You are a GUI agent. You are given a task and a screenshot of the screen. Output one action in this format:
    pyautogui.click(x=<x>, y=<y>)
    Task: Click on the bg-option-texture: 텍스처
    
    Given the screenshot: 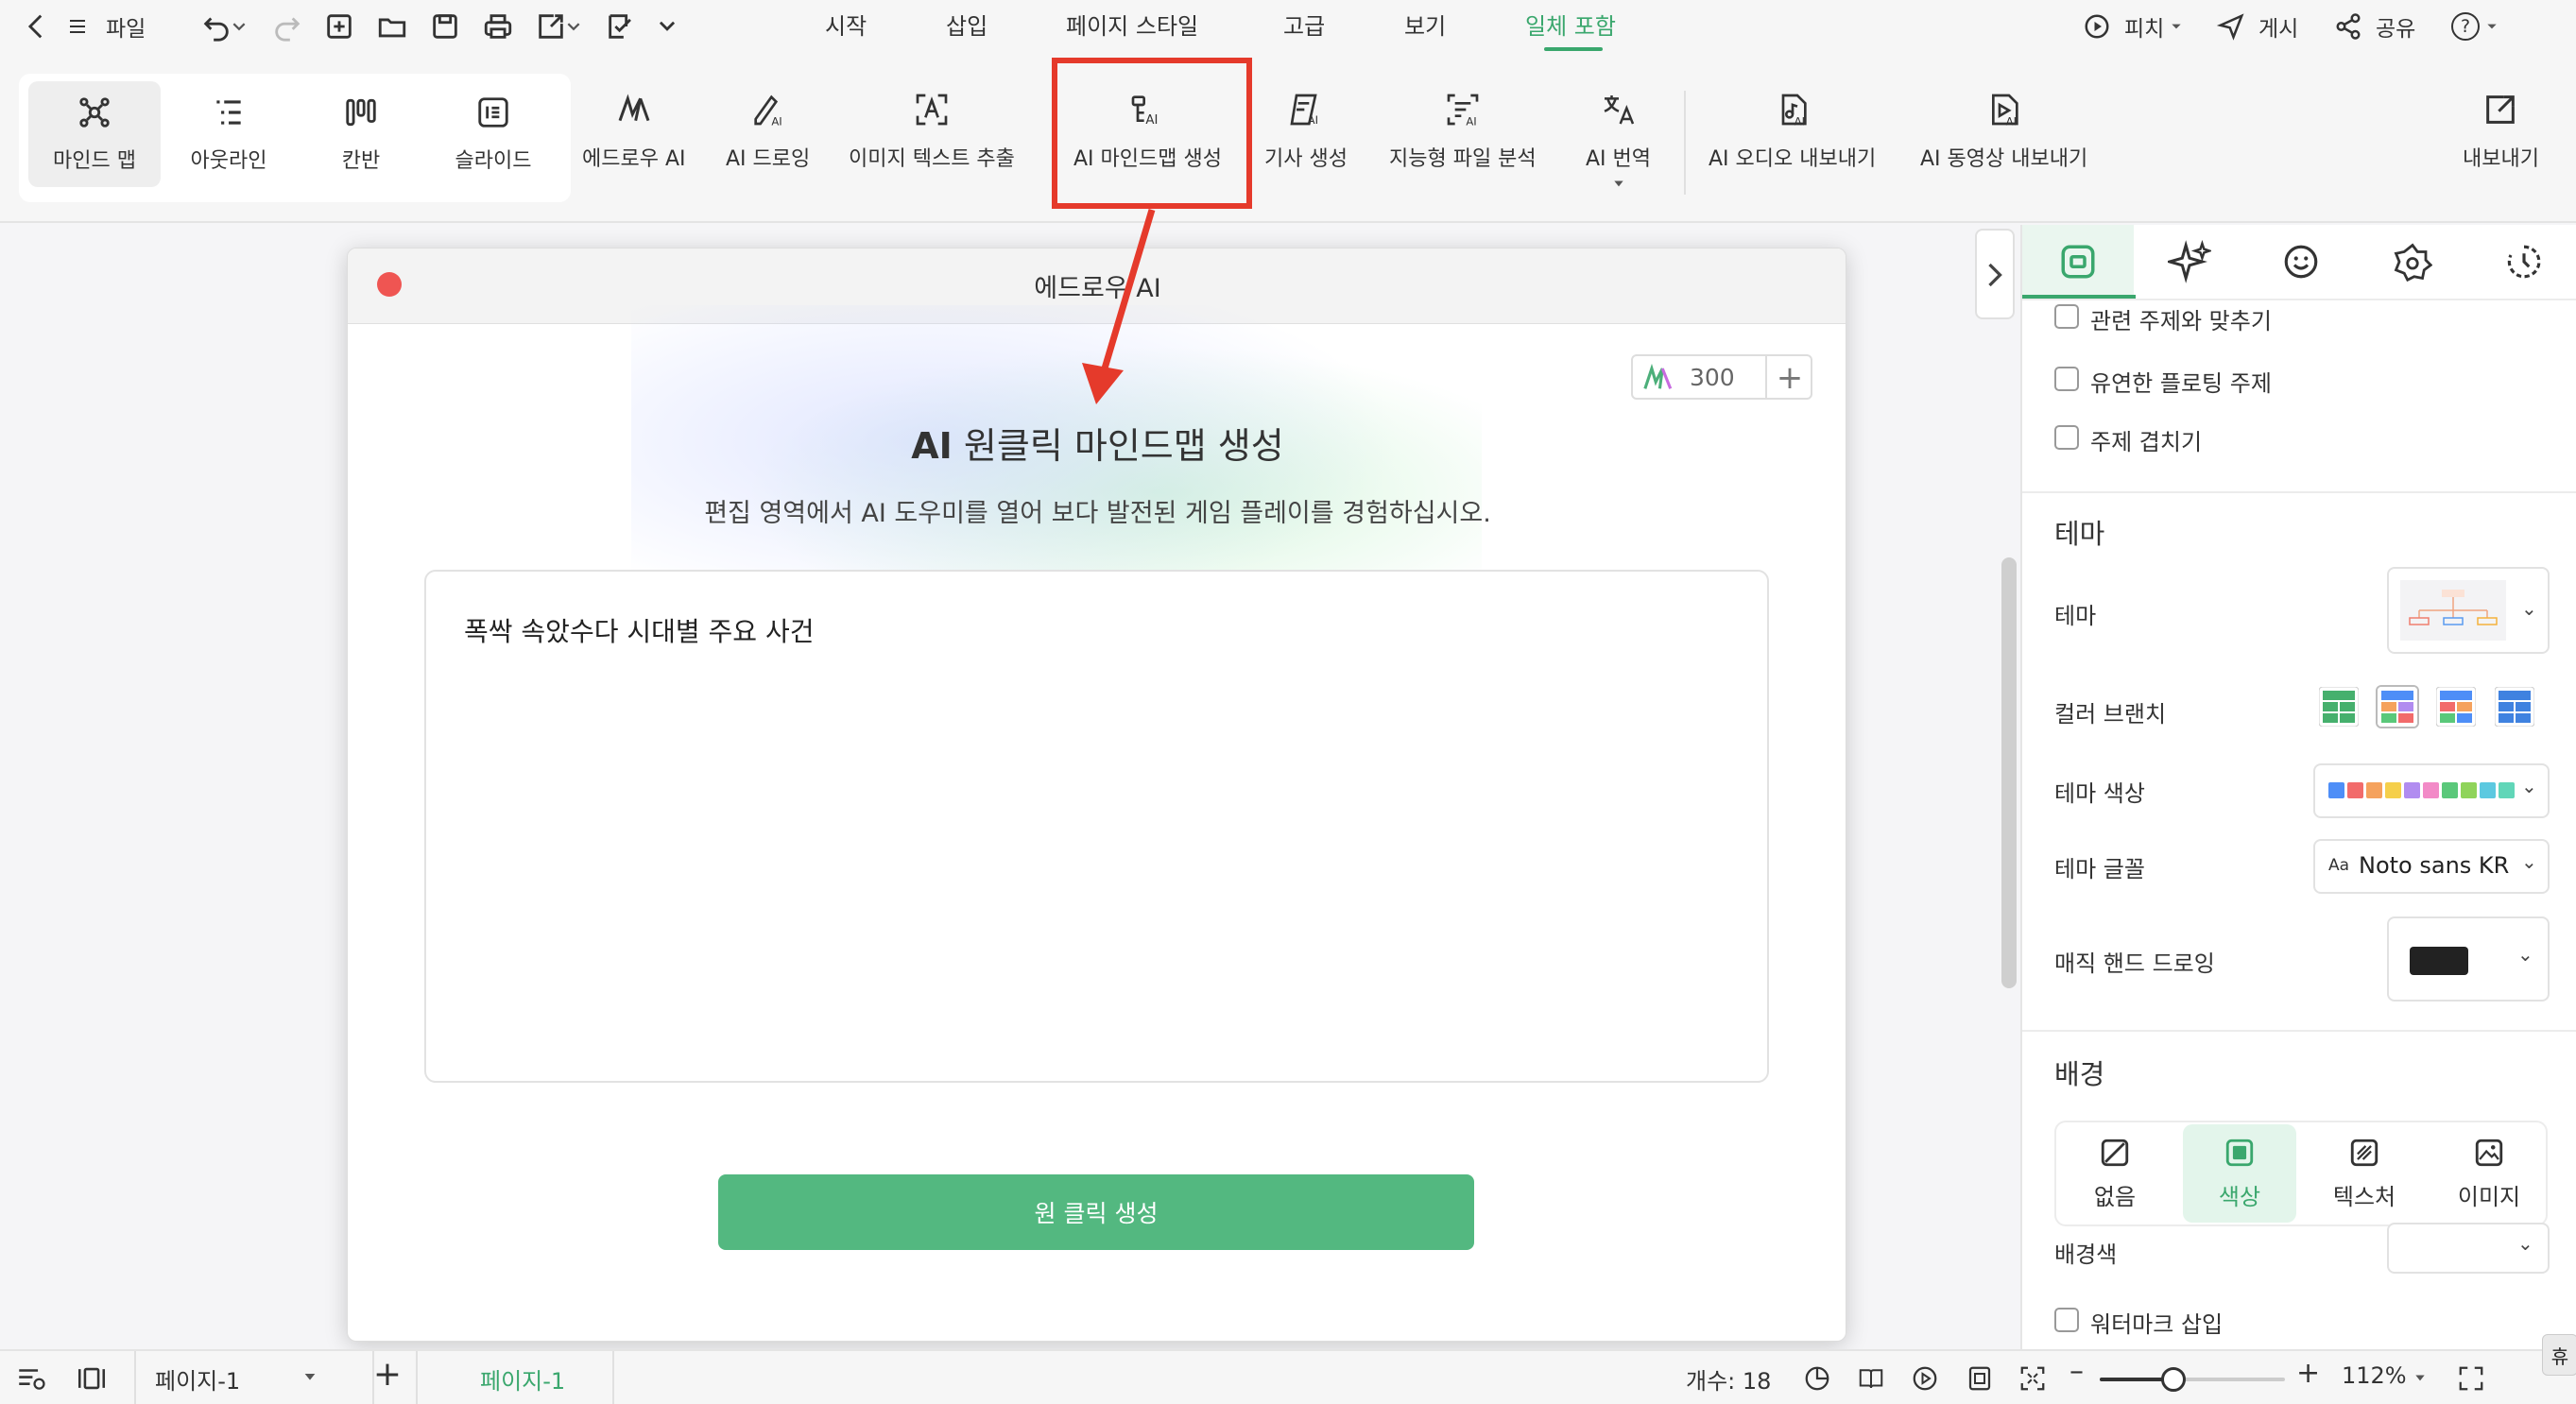 What is the action you would take?
    pyautogui.click(x=2364, y=1173)
    